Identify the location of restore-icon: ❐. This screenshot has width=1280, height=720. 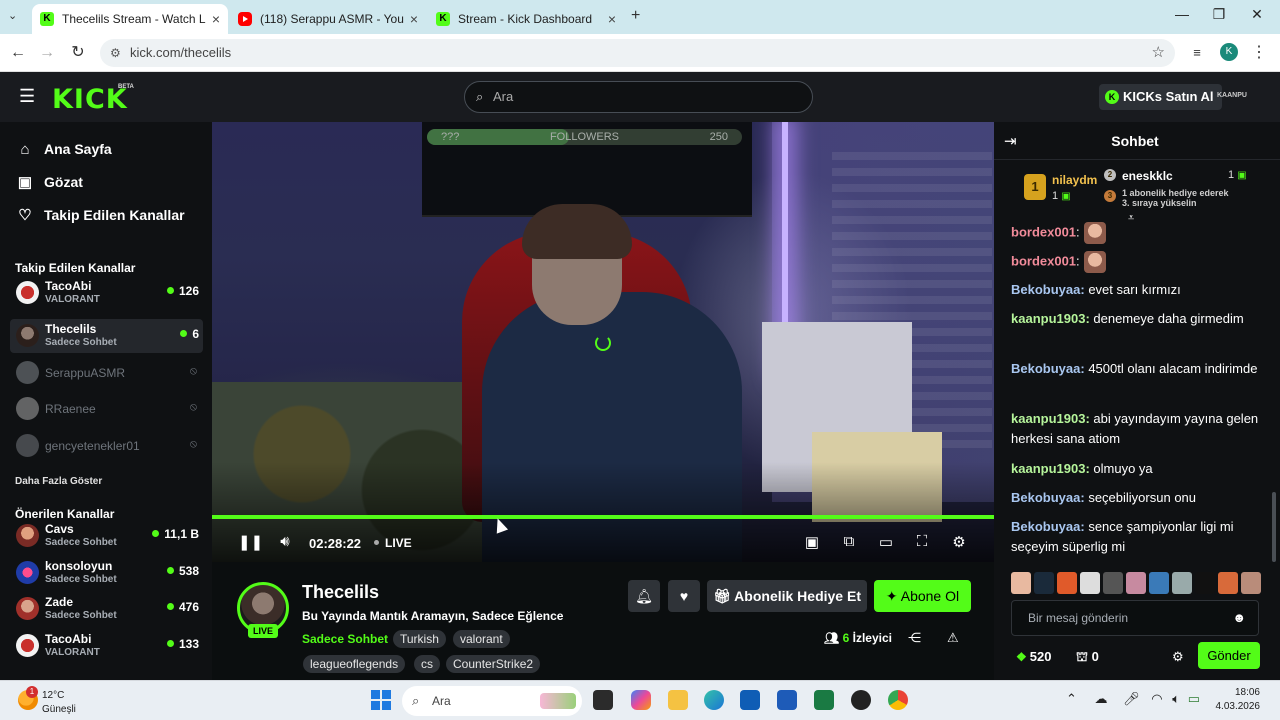
(1219, 14).